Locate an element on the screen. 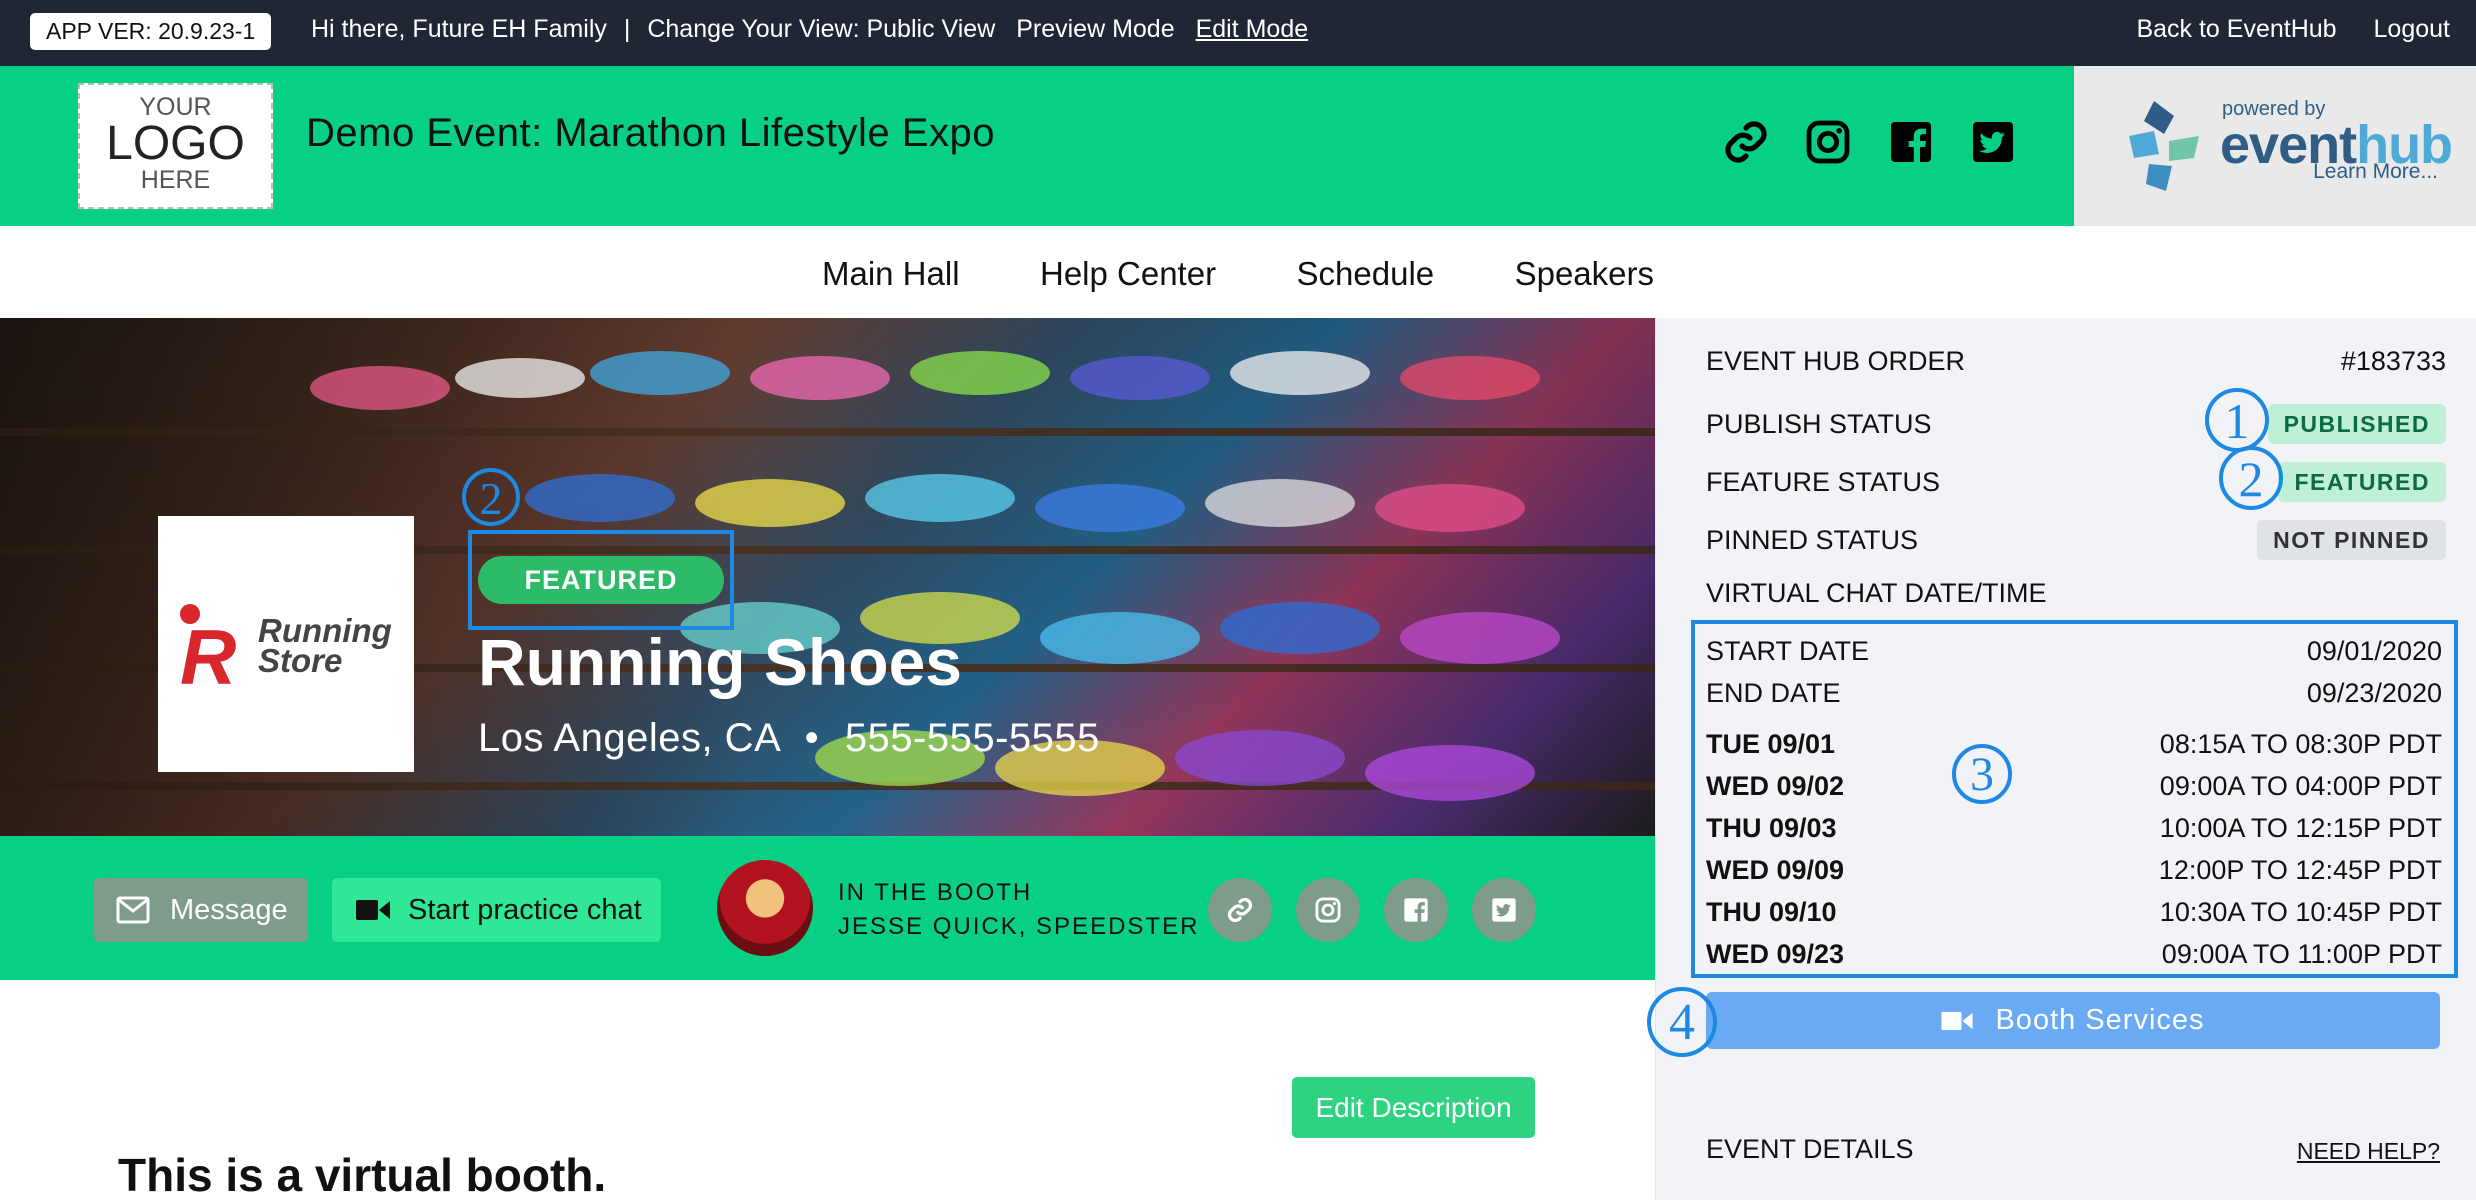  logo-letter: R is located at coordinates (208, 657).